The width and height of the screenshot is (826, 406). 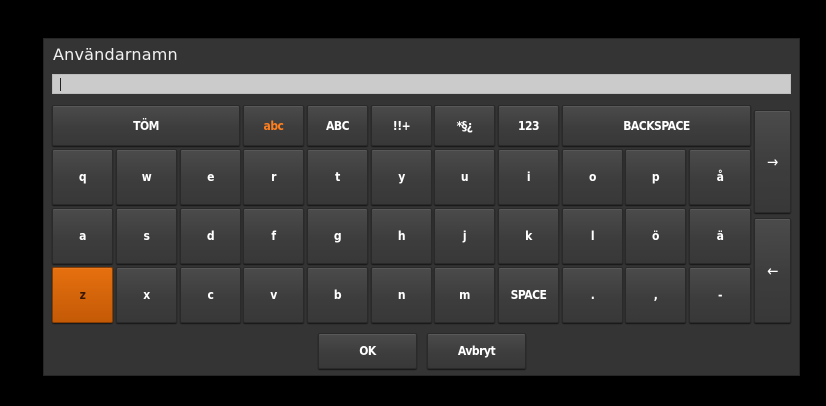 I want to click on key-u: u, so click(x=464, y=177).